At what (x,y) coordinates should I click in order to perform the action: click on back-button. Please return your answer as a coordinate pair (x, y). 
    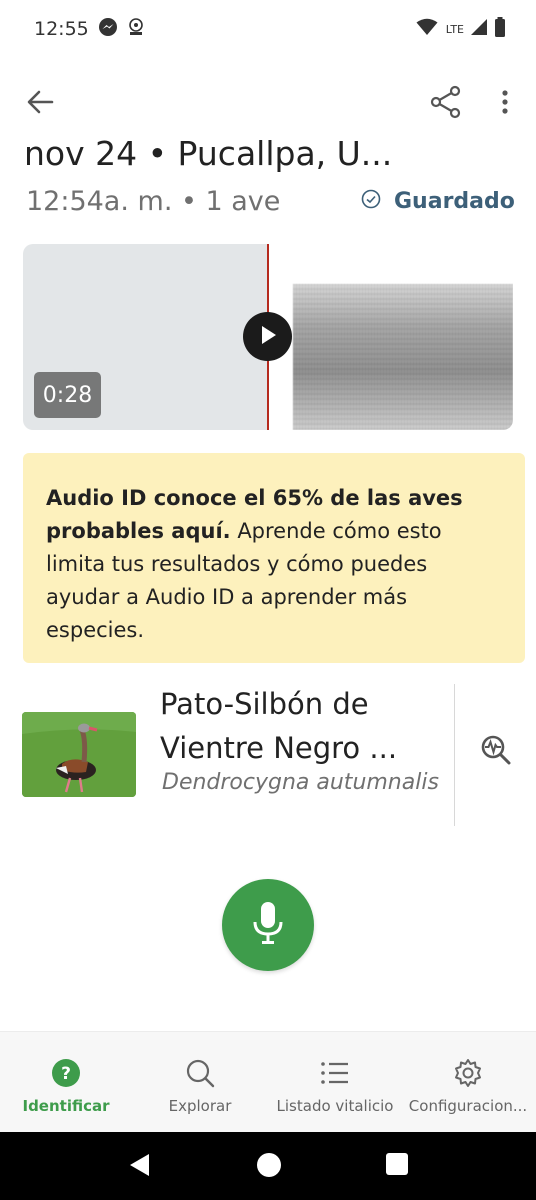
    Looking at the image, I should click on (40, 104).